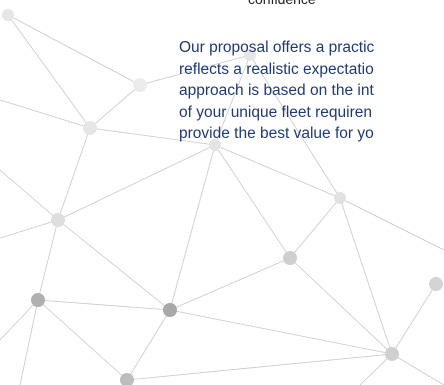 The image size is (444, 385). I want to click on paragraph-line: Our proposal offers a practic, so click(277, 47).